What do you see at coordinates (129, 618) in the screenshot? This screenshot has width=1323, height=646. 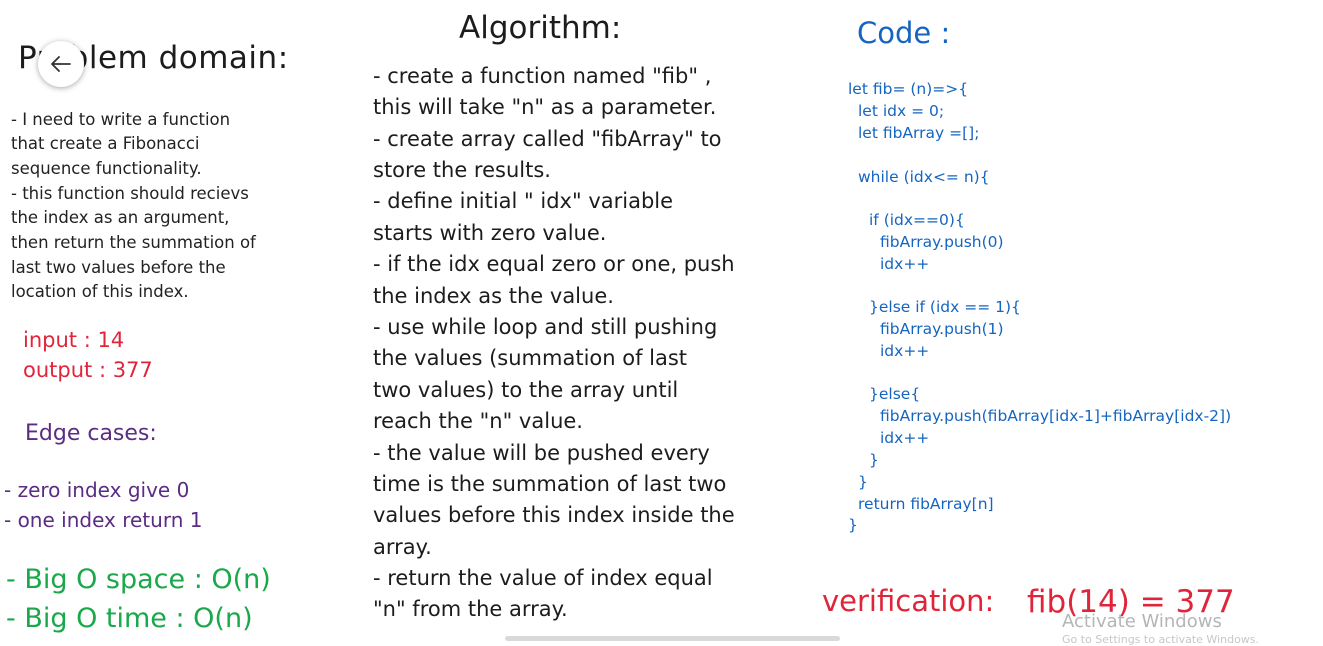 I see `big-o-time: - Big O time : O(n)` at bounding box center [129, 618].